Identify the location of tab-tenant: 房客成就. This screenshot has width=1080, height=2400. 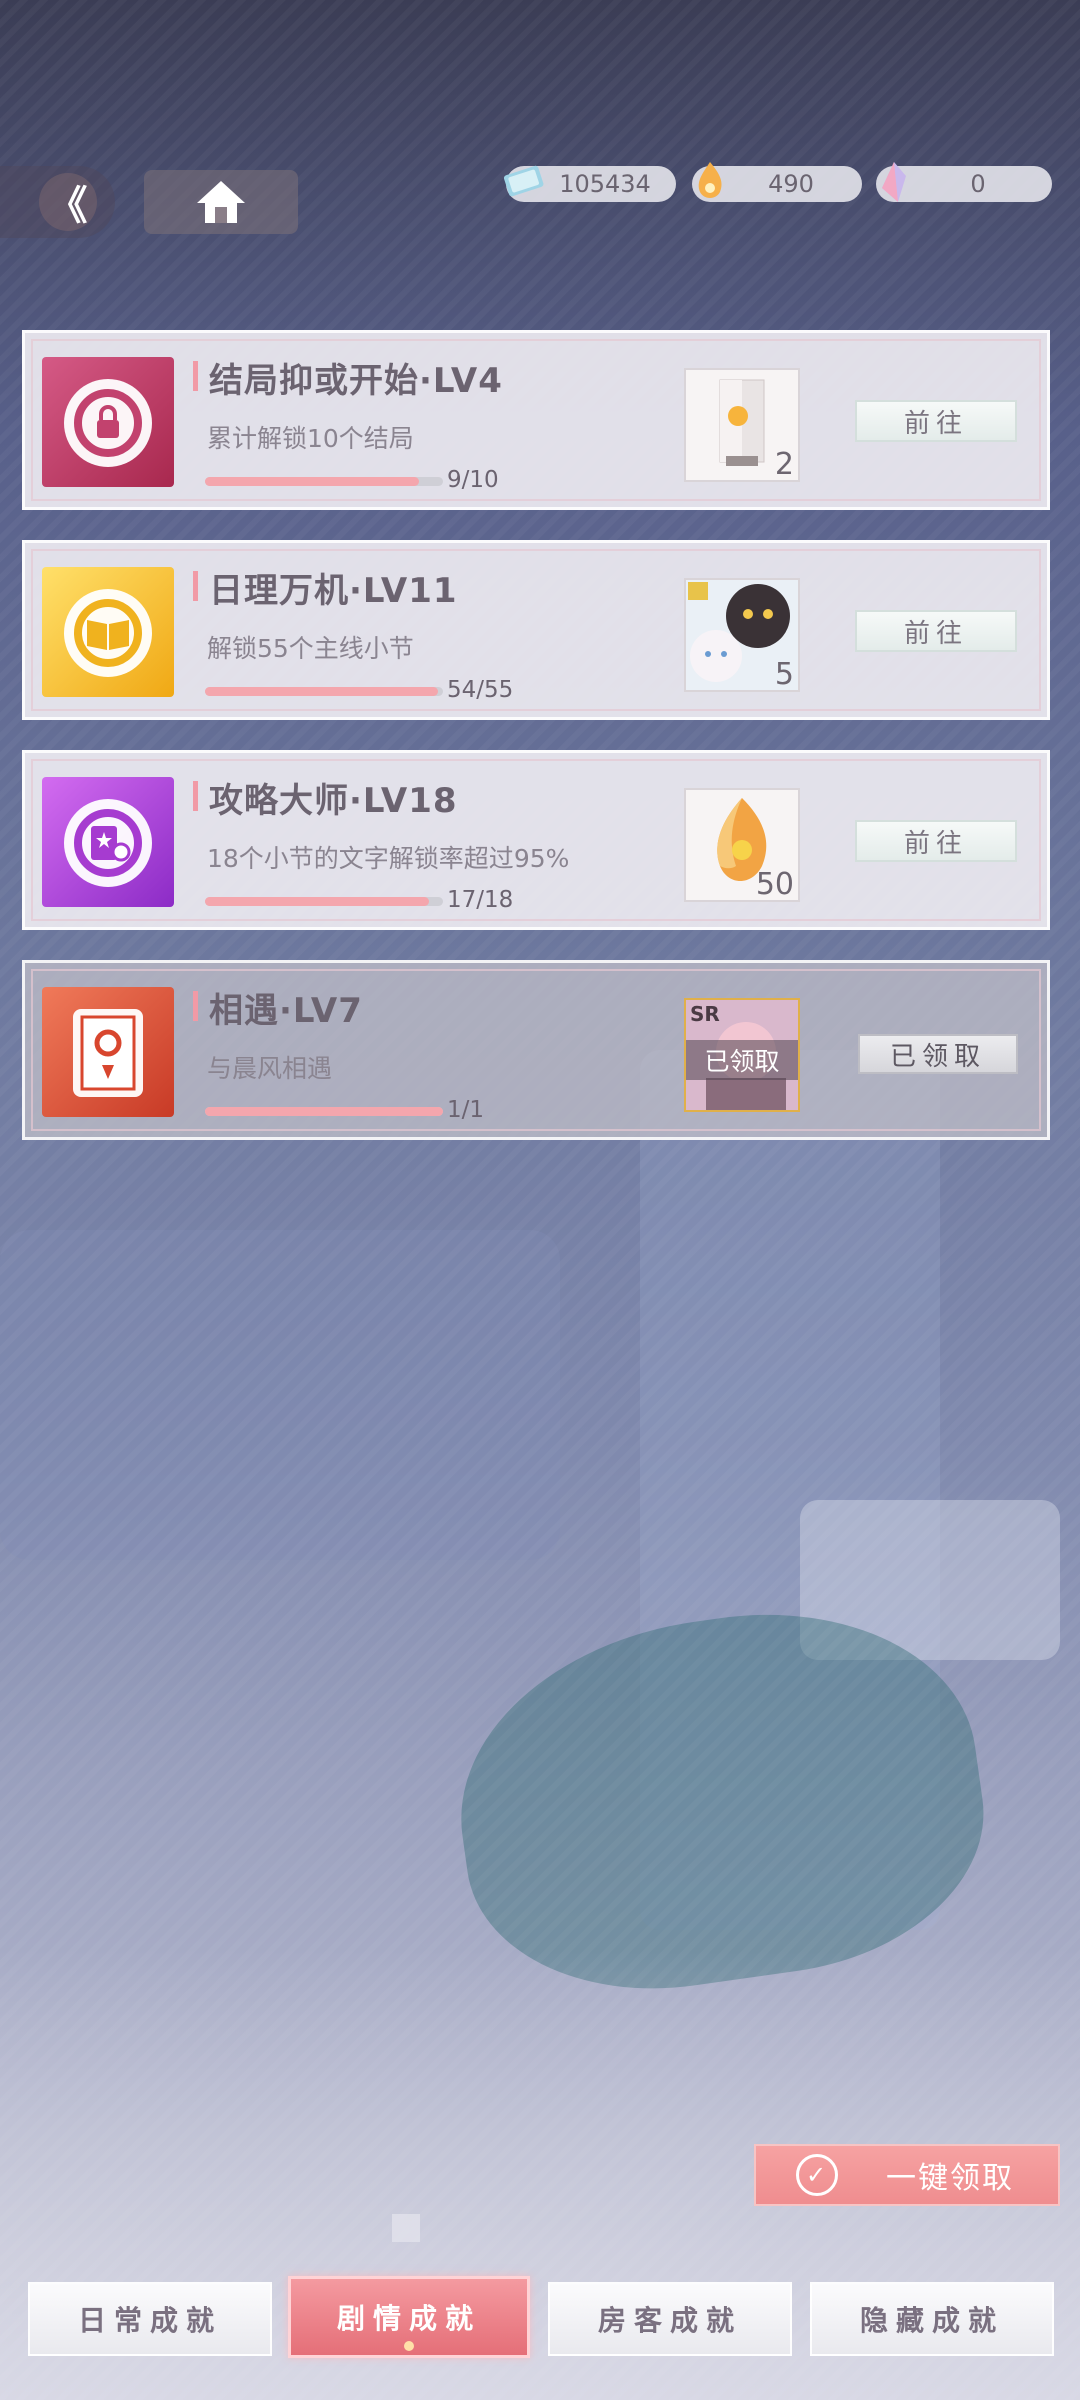
(670, 2319).